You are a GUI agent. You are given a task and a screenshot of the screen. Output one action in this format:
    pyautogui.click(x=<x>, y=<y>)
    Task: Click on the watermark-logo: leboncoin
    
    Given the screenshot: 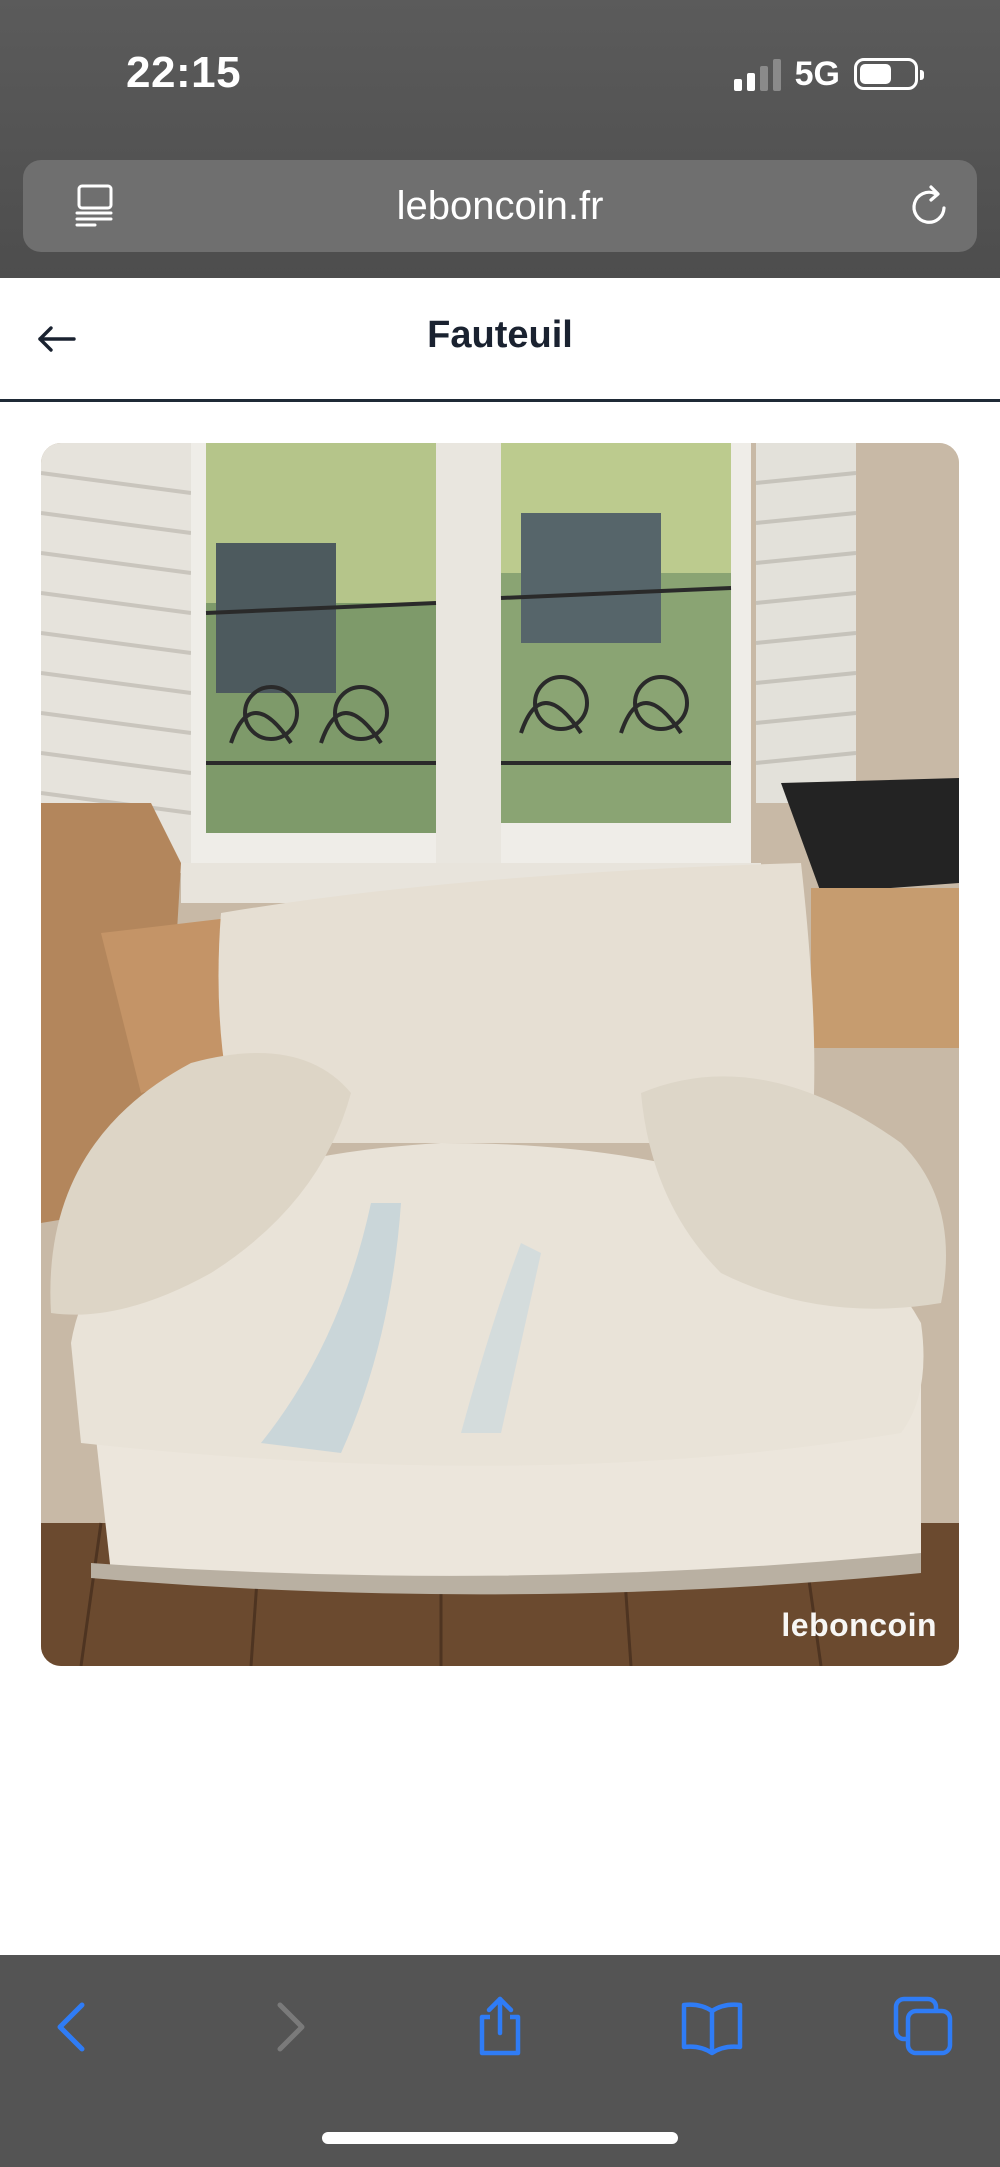 What is the action you would take?
    pyautogui.click(x=859, y=1625)
    